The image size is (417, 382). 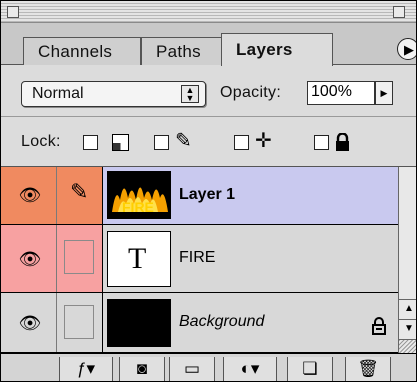 I want to click on text-layer-icon: T, so click(x=137, y=258).